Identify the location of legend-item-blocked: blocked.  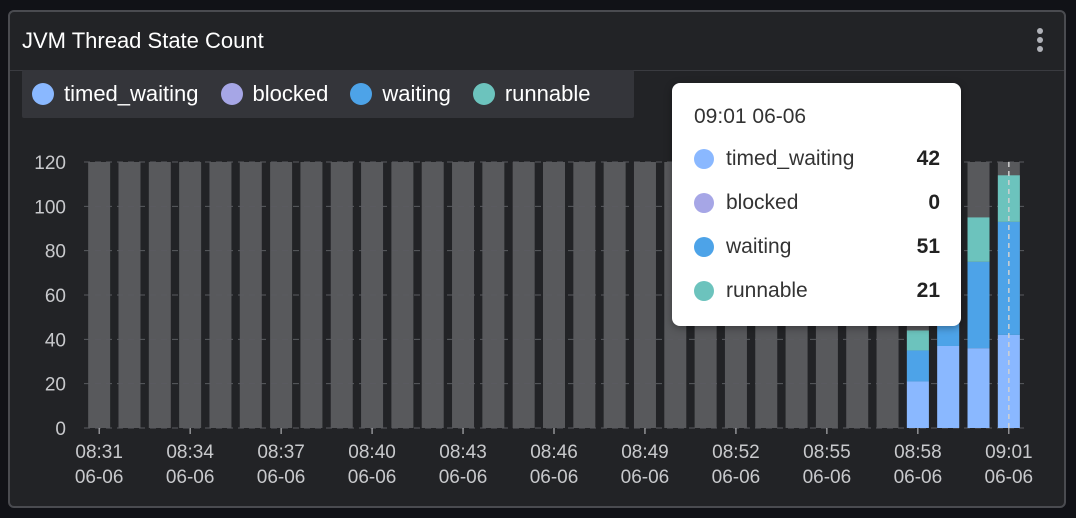
(274, 94).